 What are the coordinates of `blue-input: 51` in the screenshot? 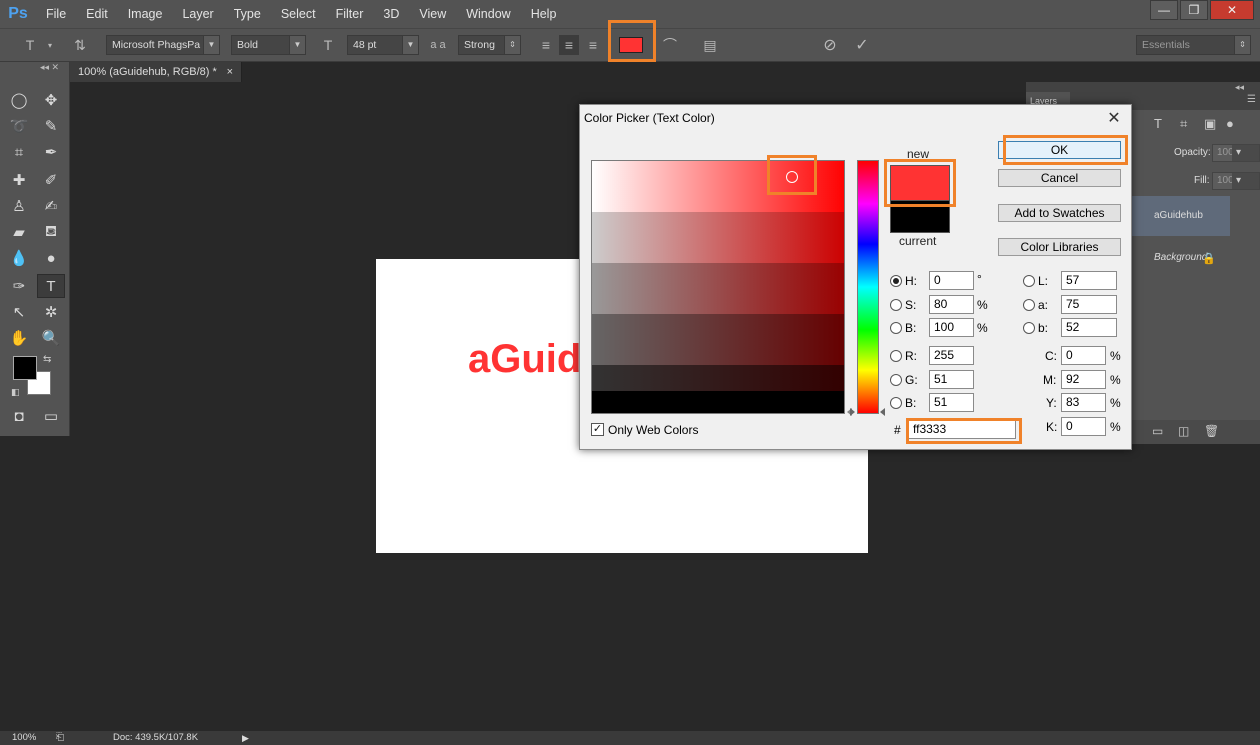 It's located at (951, 402).